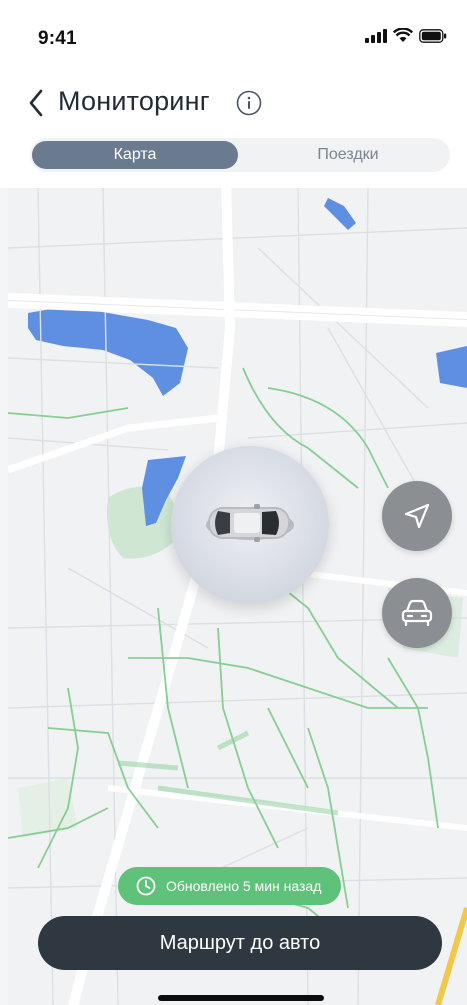  I want to click on page-title: Мониторинг, so click(134, 101).